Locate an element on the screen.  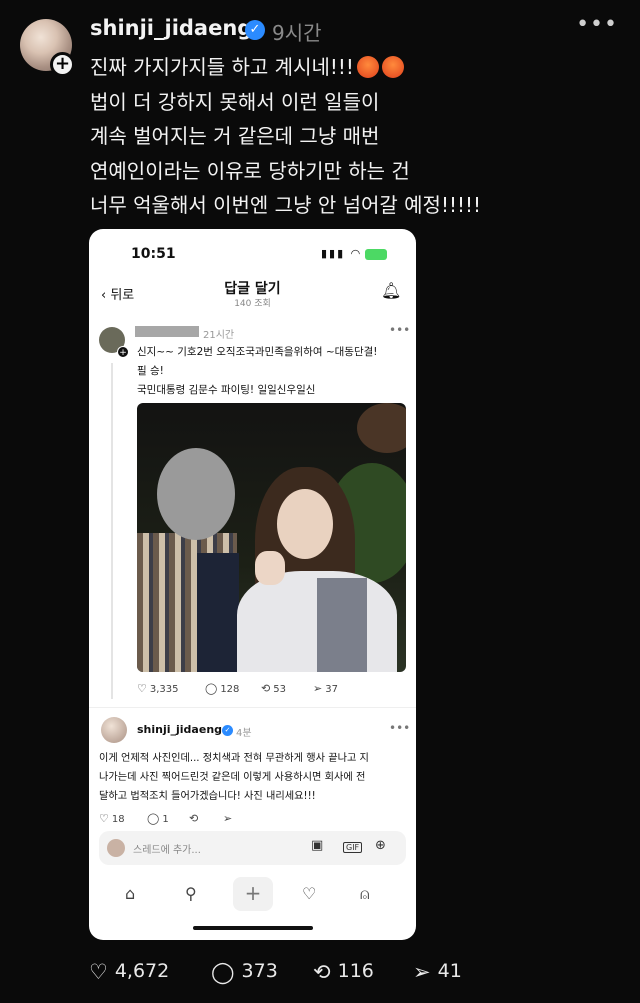
like-count-value: 18 is located at coordinates (118, 819).